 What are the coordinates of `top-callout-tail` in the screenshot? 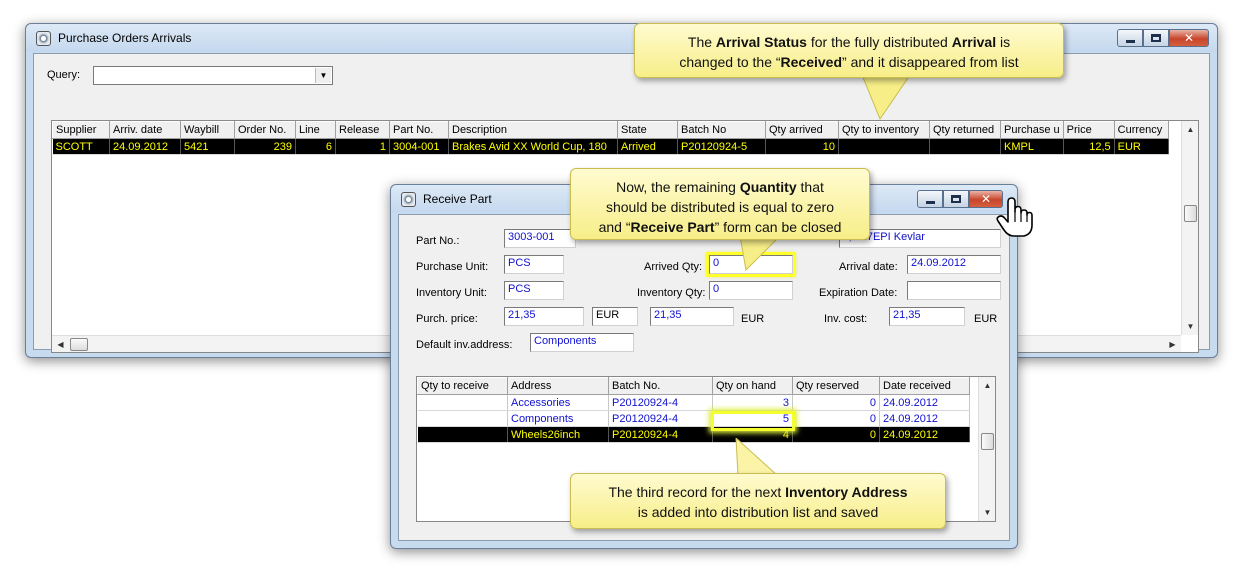 It's located at (886, 98).